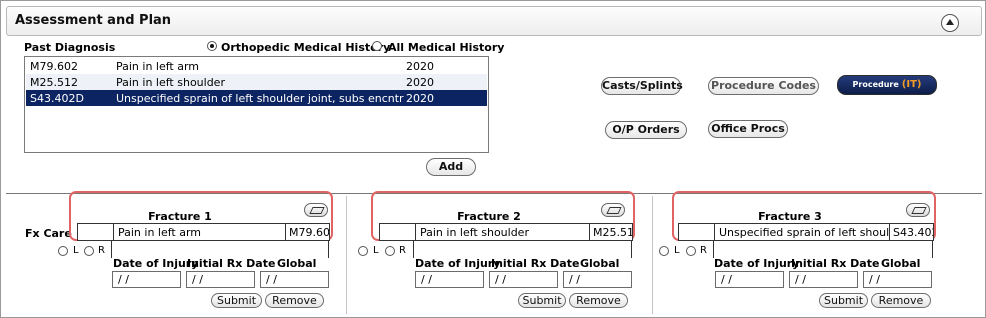 Image resolution: width=986 pixels, height=318 pixels. I want to click on procedure-it-button: Procedure (IT), so click(887, 85).